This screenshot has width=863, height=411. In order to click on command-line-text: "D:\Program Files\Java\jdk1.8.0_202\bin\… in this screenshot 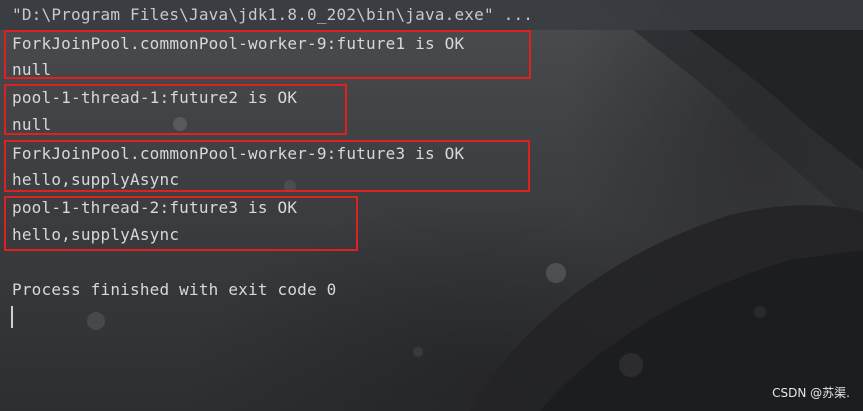, I will do `click(273, 14)`.